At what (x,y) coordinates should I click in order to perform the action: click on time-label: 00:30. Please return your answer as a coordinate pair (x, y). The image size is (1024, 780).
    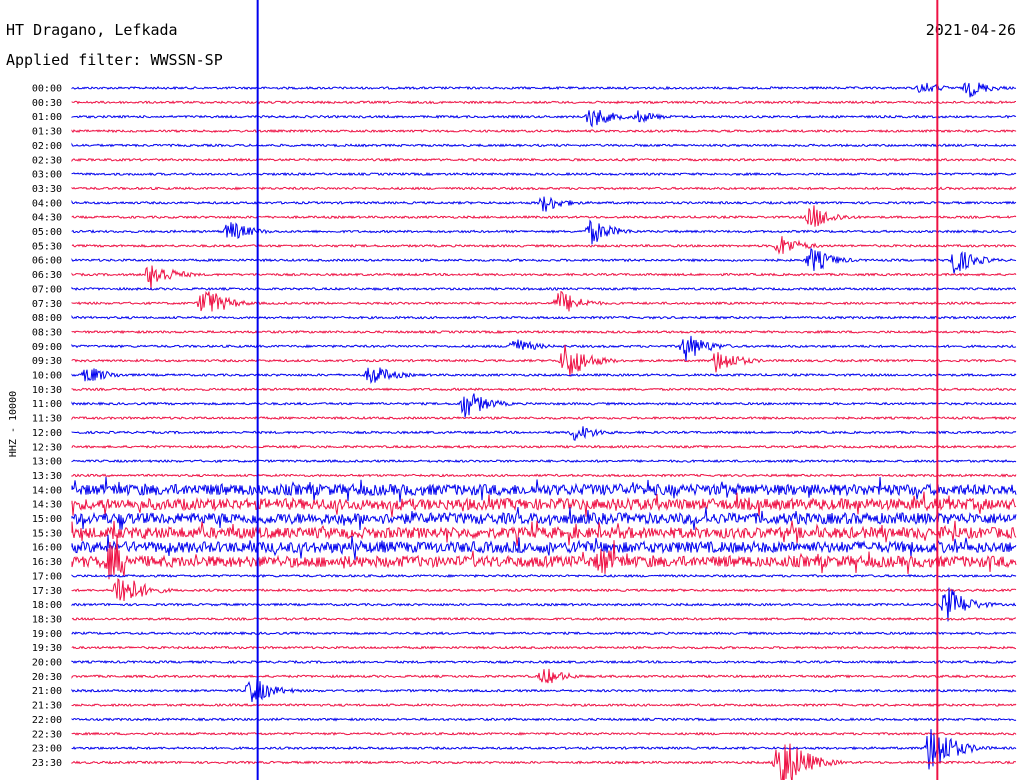
    Looking at the image, I should click on (47, 103).